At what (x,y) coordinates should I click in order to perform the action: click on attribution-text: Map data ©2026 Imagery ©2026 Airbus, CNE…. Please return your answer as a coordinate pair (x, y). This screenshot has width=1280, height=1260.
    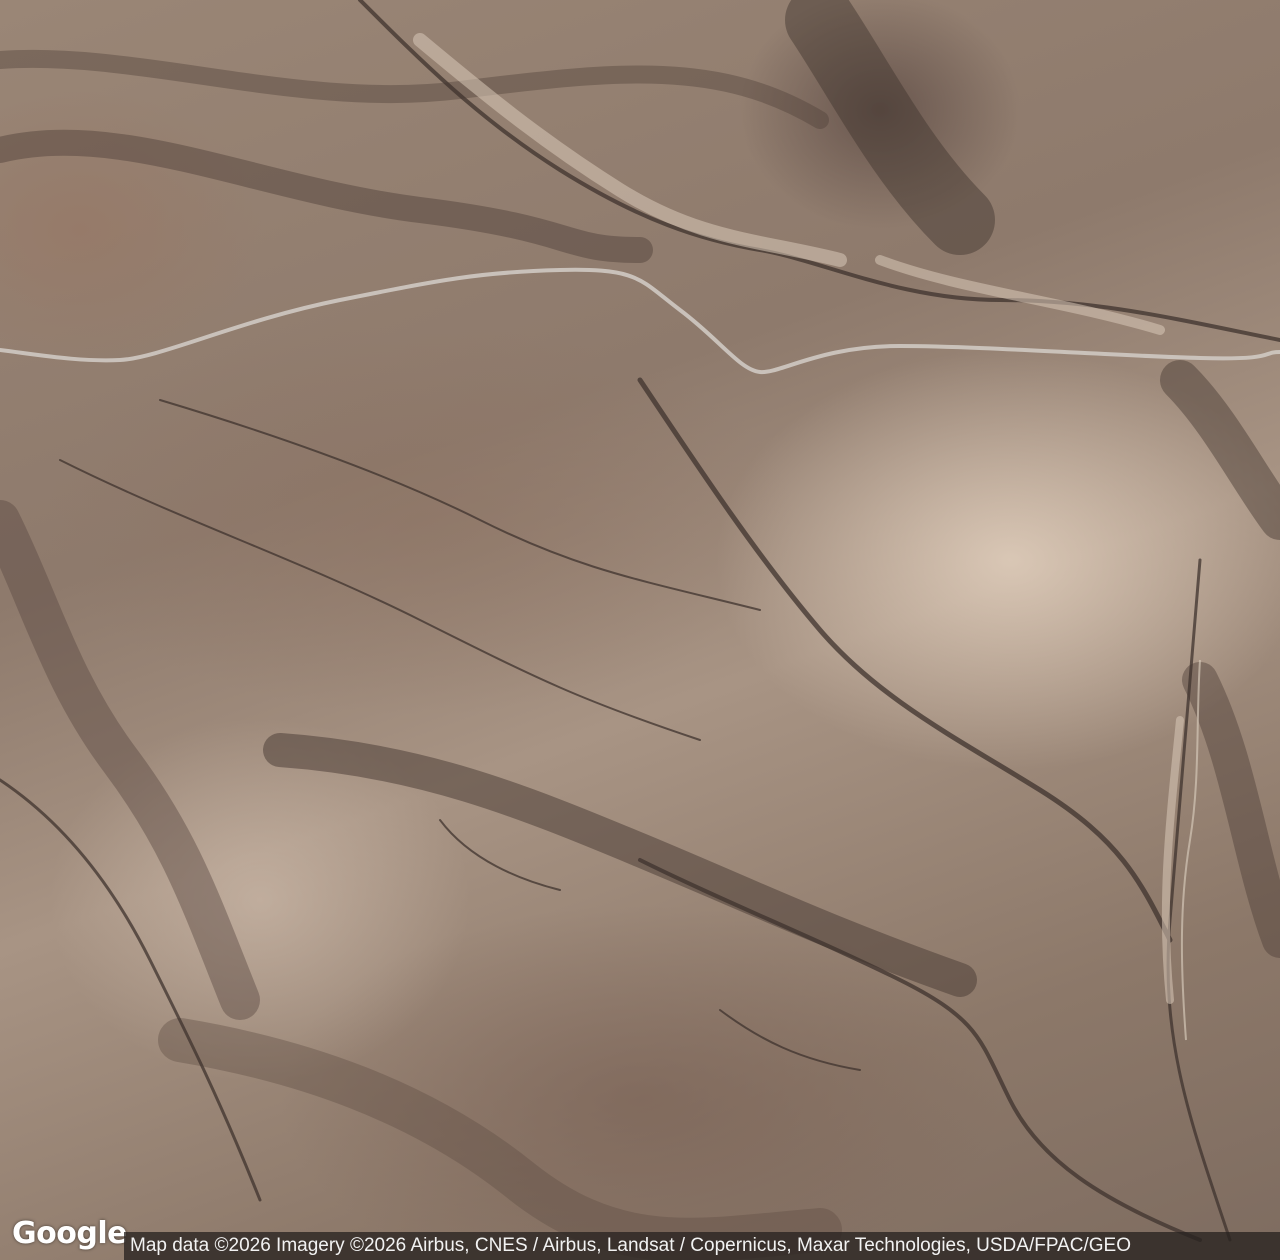
    Looking at the image, I should click on (630, 1245).